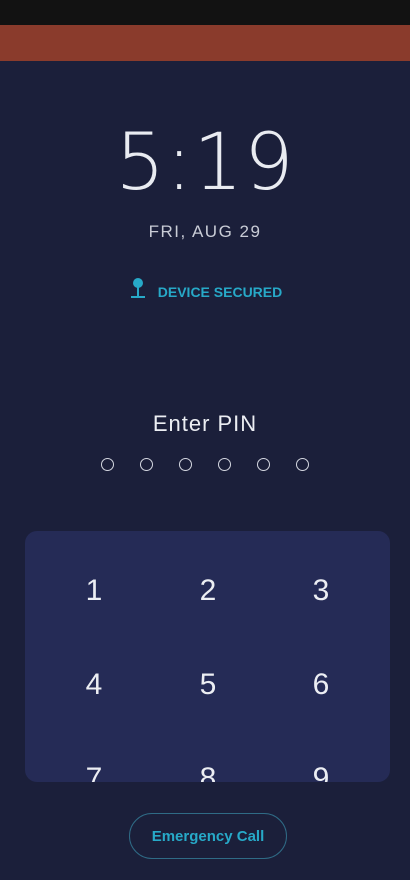 The height and width of the screenshot is (880, 410). I want to click on pin-entry-dots, so click(205, 464).